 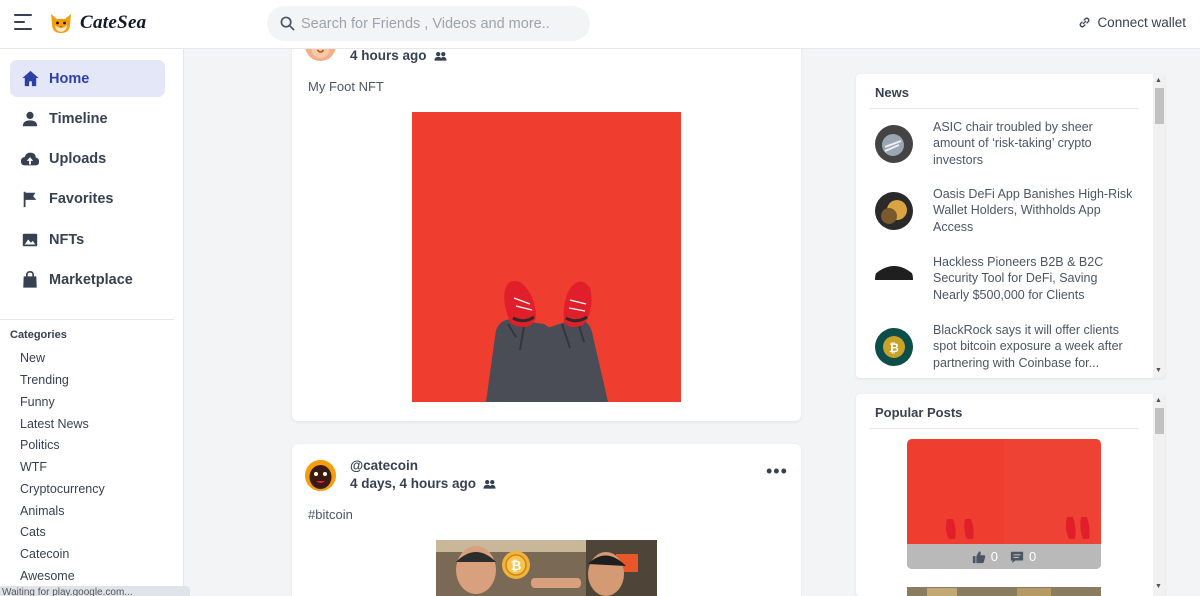 What do you see at coordinates (44, 380) in the screenshot?
I see `category-link-trending: Trending` at bounding box center [44, 380].